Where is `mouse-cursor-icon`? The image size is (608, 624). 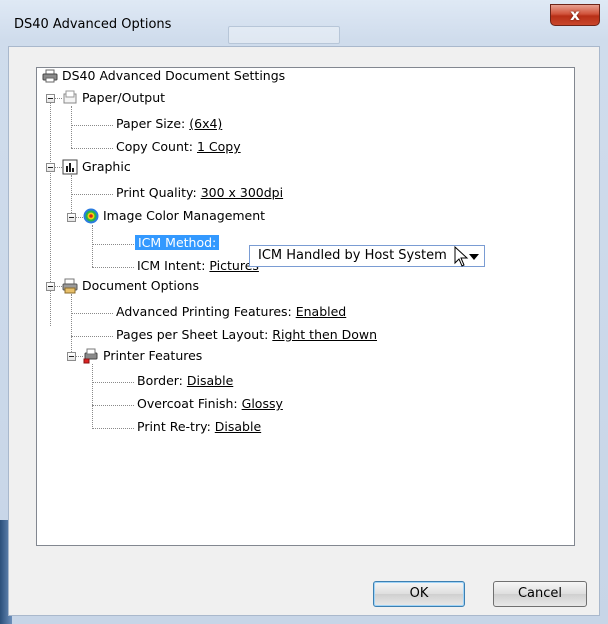 mouse-cursor-icon is located at coordinates (461, 256).